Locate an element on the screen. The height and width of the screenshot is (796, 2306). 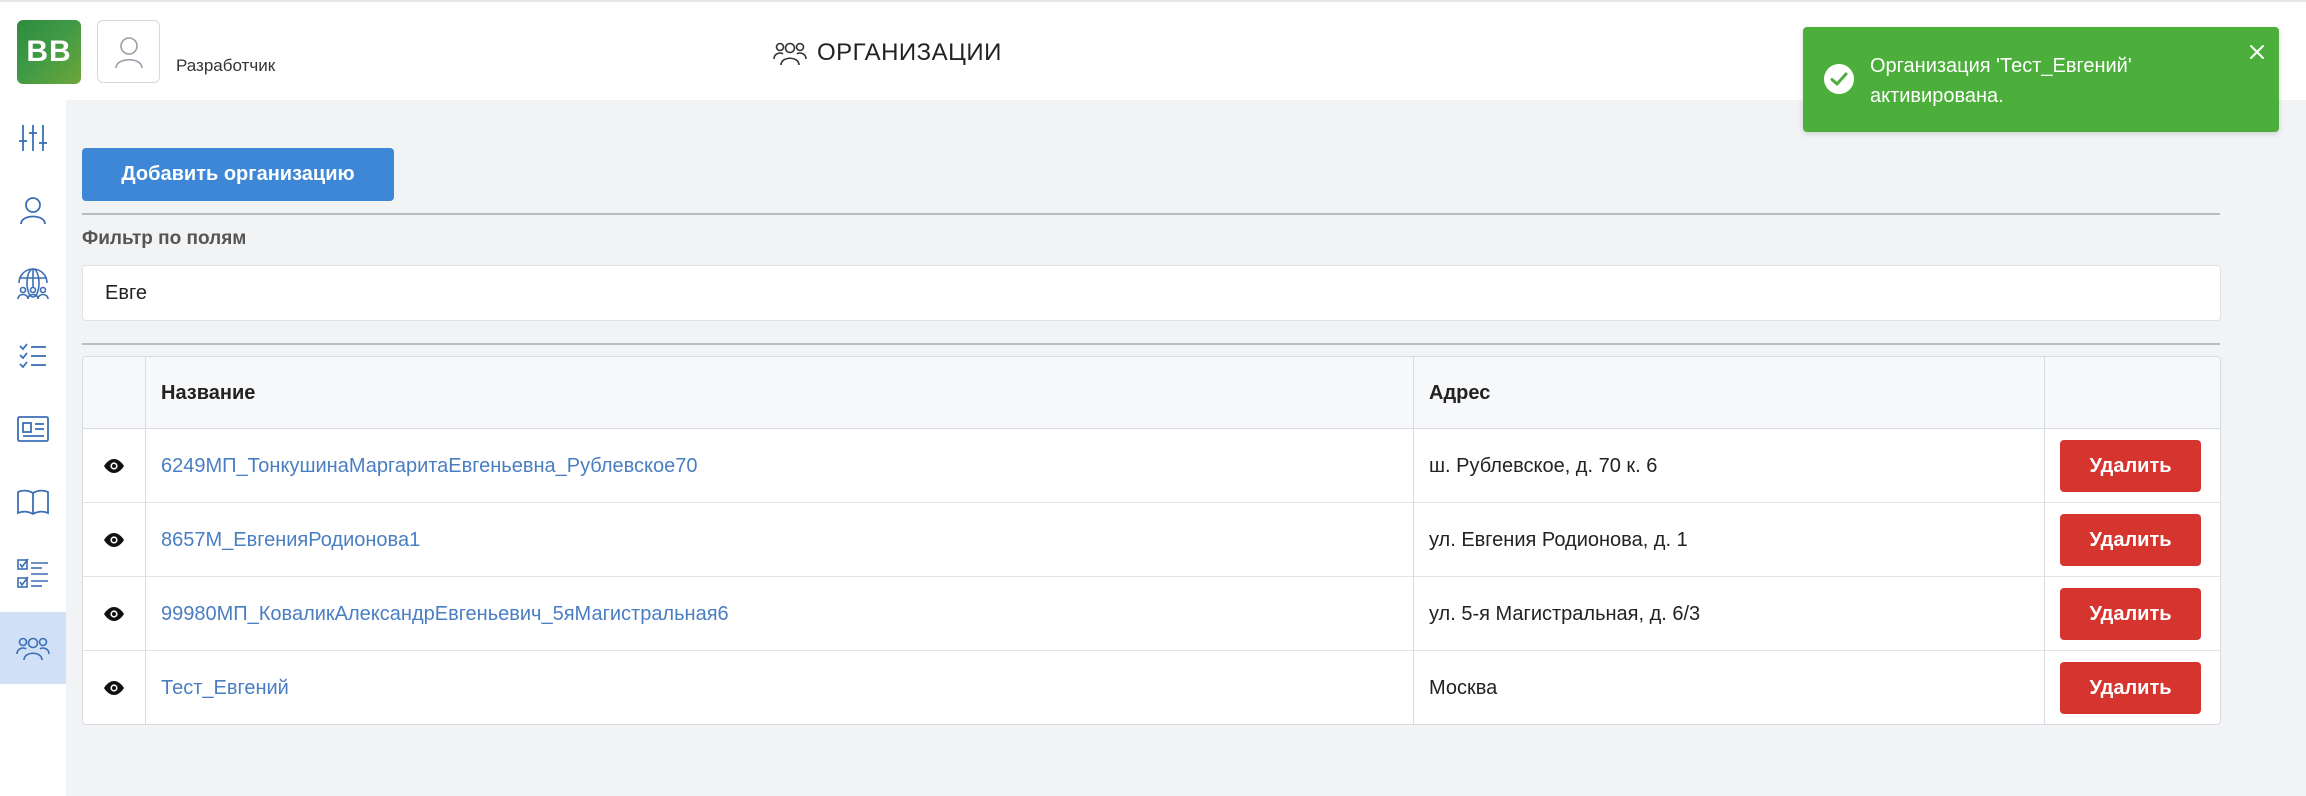
user-avatar-icon is located at coordinates (128, 52).